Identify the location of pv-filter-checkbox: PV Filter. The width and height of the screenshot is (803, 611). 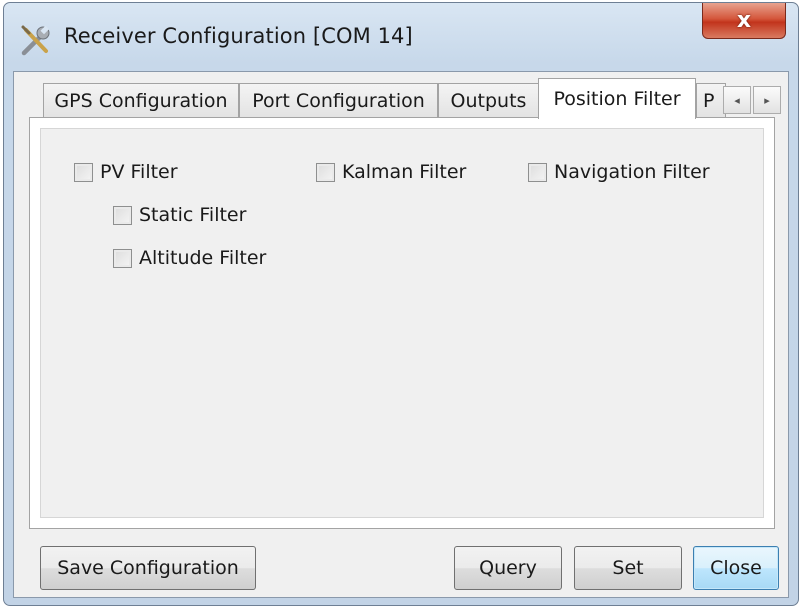
(126, 172).